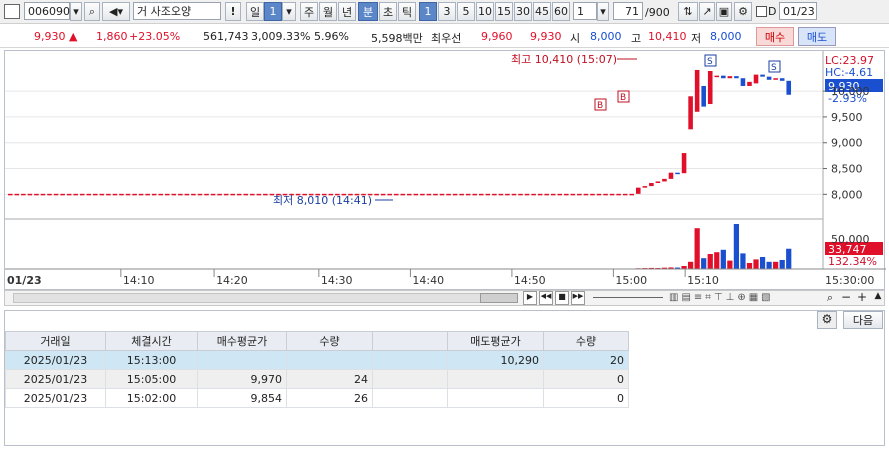 The height and width of the screenshot is (449, 889). Describe the element at coordinates (407, 11) in the screenshot. I see `period-tick-button: 틱` at that location.